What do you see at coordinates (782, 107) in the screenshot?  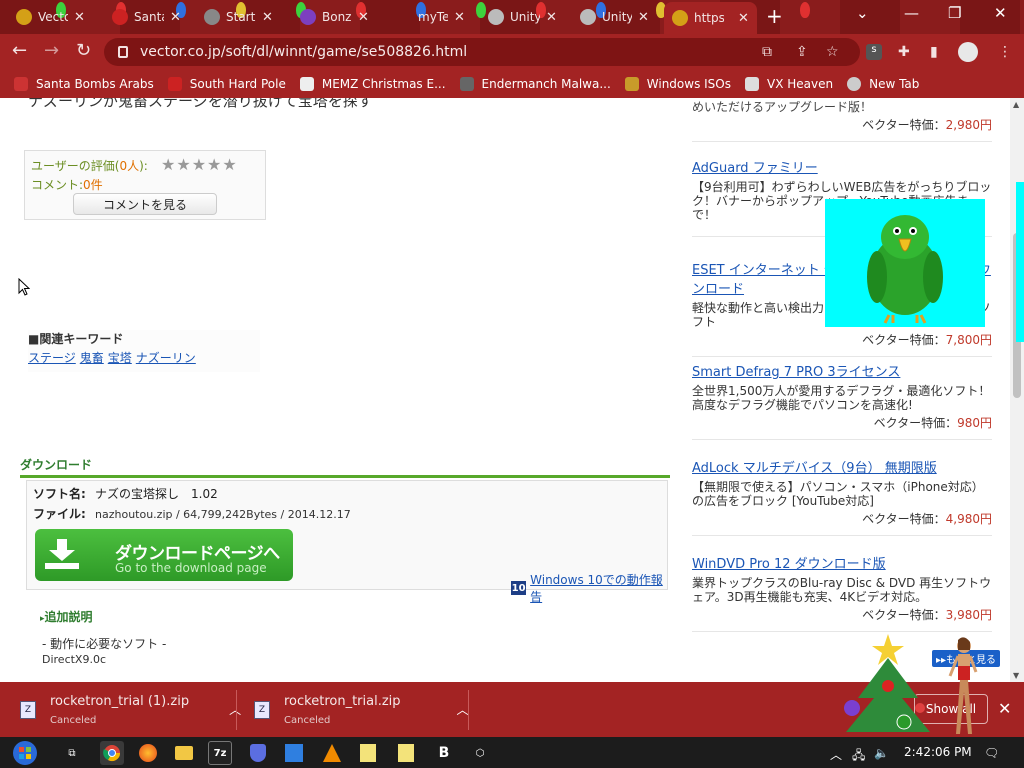 I see `product-desc: めいただけるアップグレード版！` at bounding box center [782, 107].